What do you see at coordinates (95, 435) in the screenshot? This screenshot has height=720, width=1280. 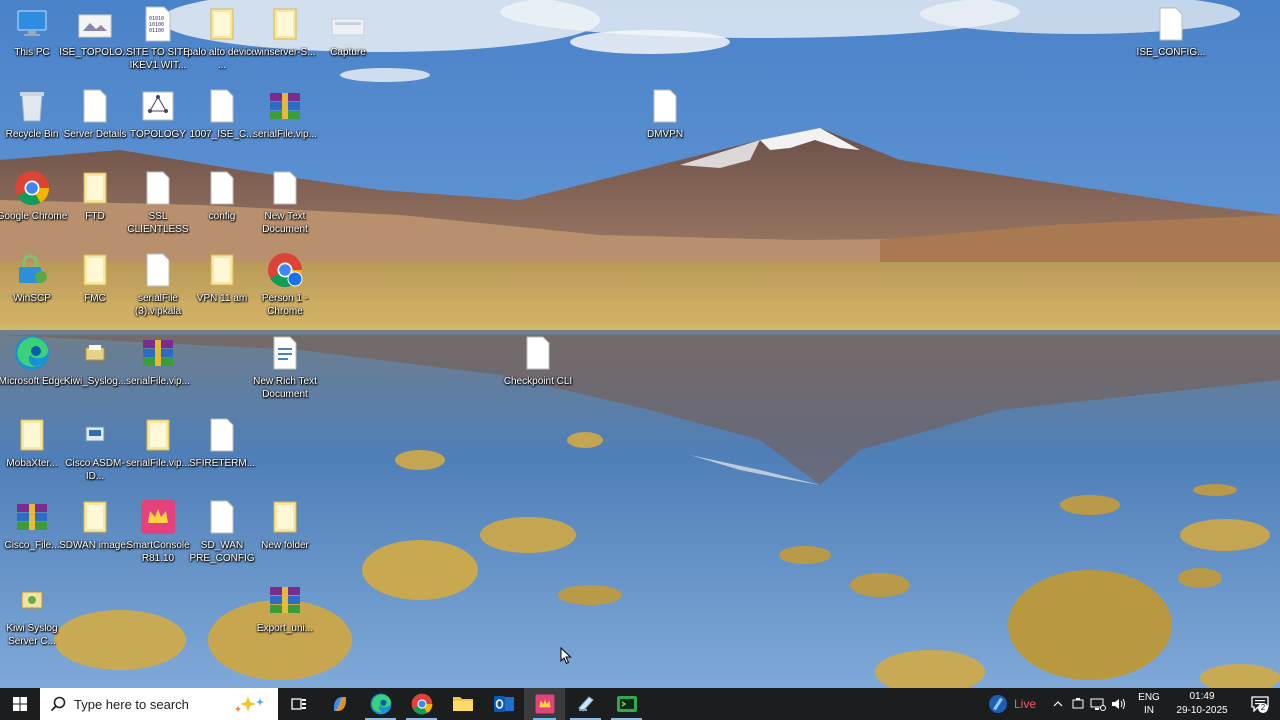 I see `cisco-asdm-icon` at bounding box center [95, 435].